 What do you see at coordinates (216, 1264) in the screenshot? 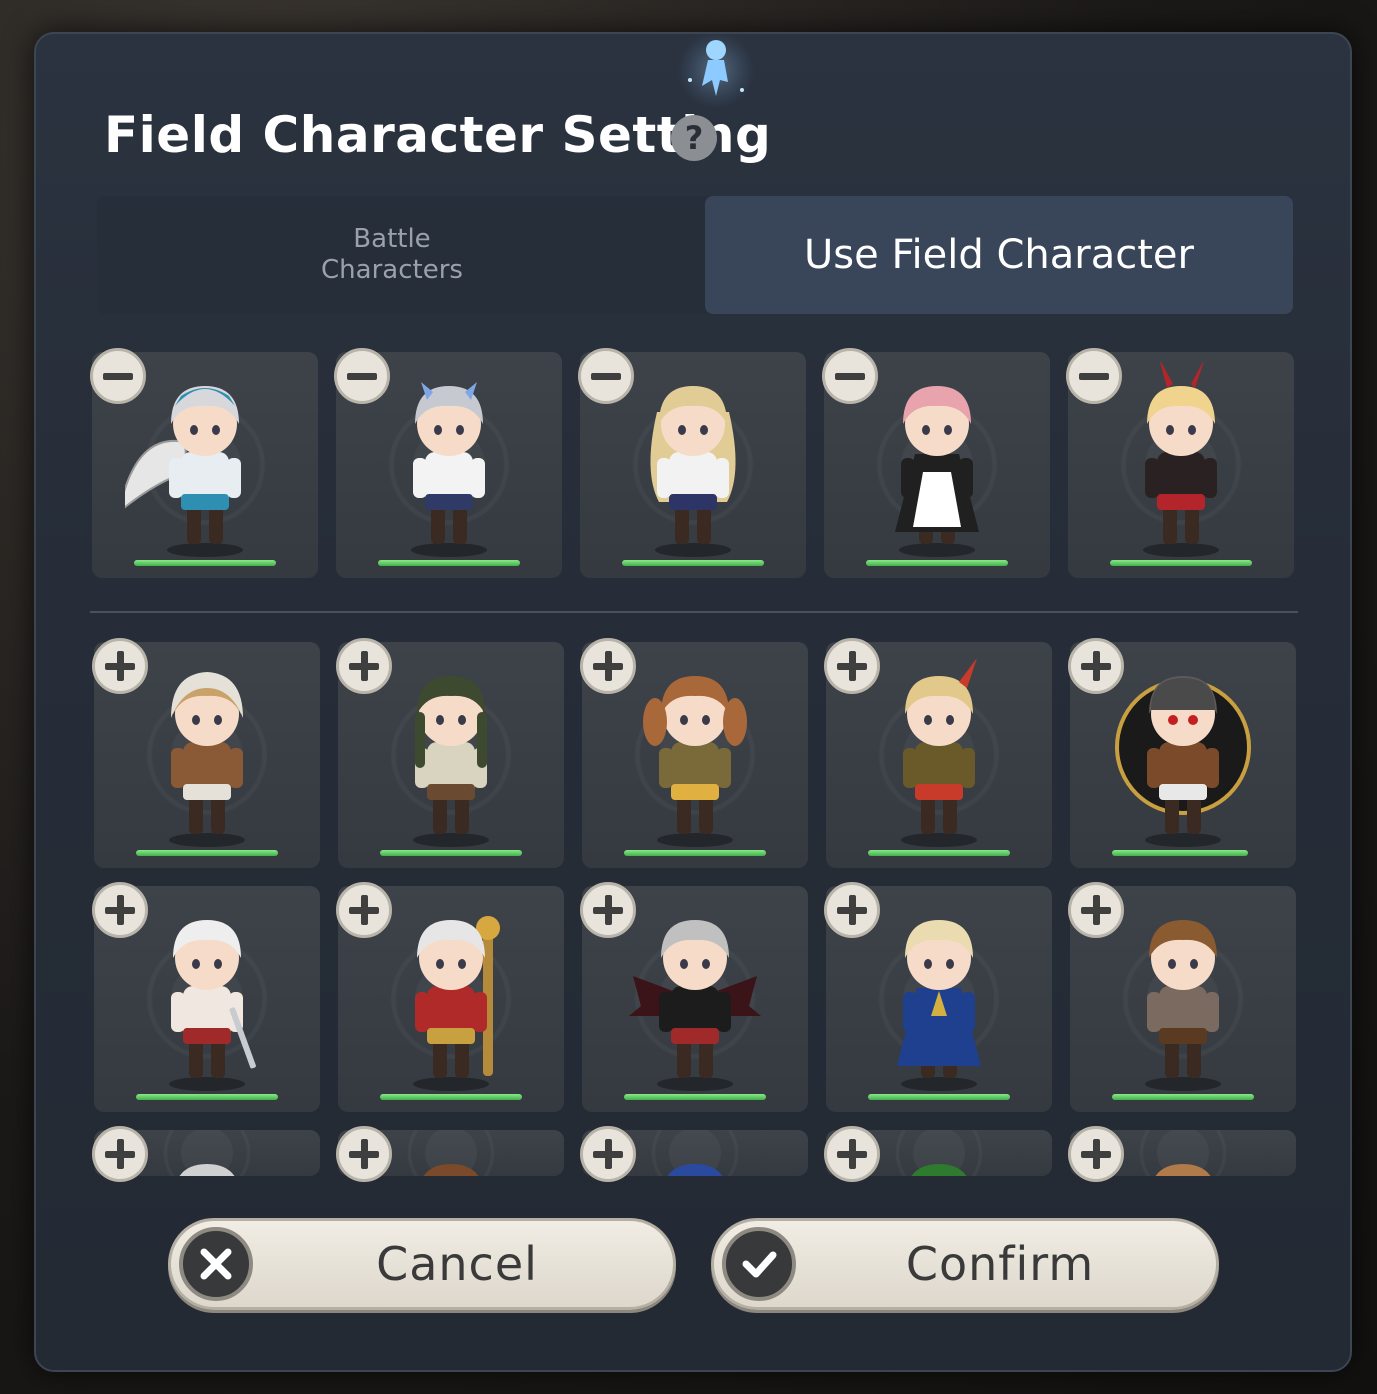
I see `close-icon` at bounding box center [216, 1264].